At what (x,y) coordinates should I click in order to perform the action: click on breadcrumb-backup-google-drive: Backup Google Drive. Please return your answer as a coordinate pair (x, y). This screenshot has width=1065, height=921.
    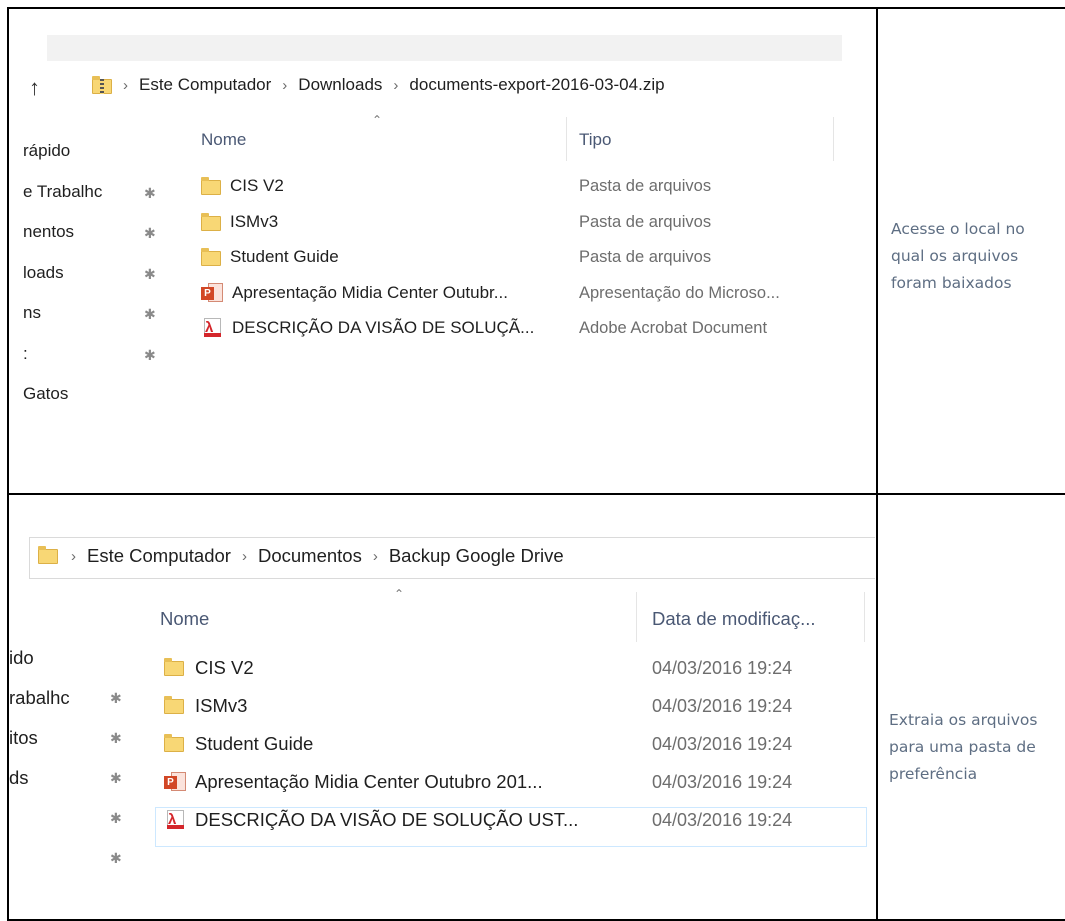
    Looking at the image, I should click on (476, 556).